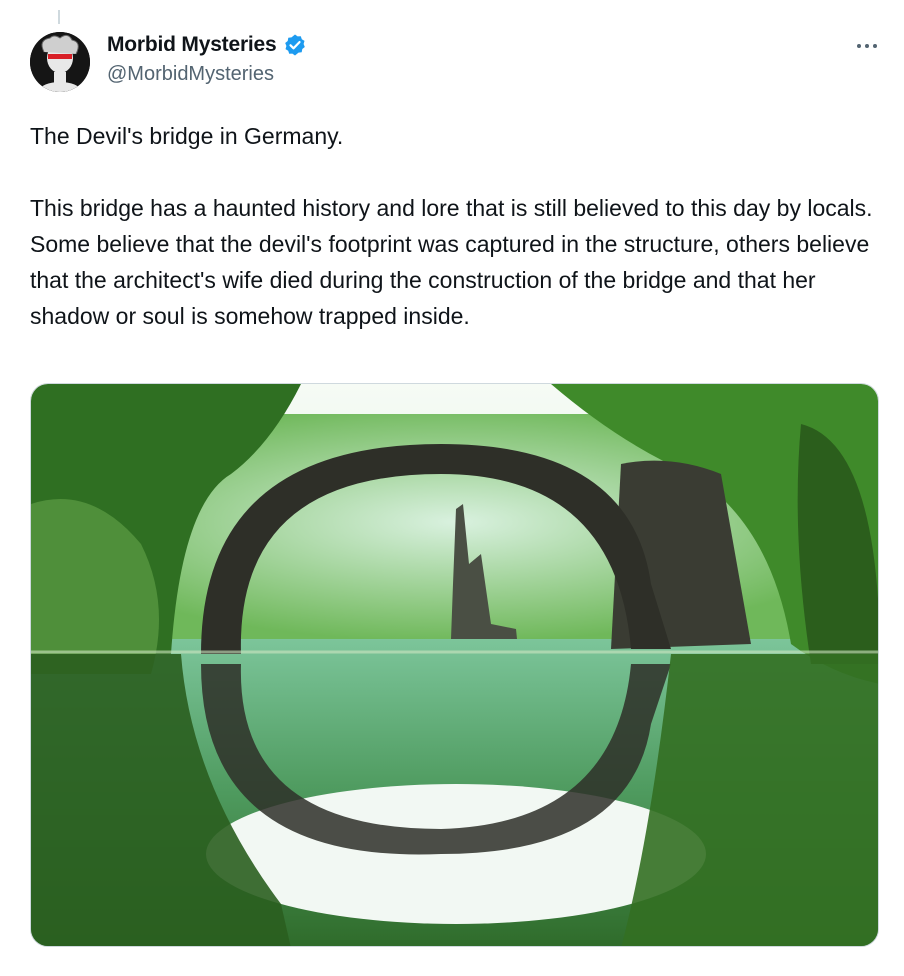 The image size is (904, 976). I want to click on more-options-icon, so click(859, 46).